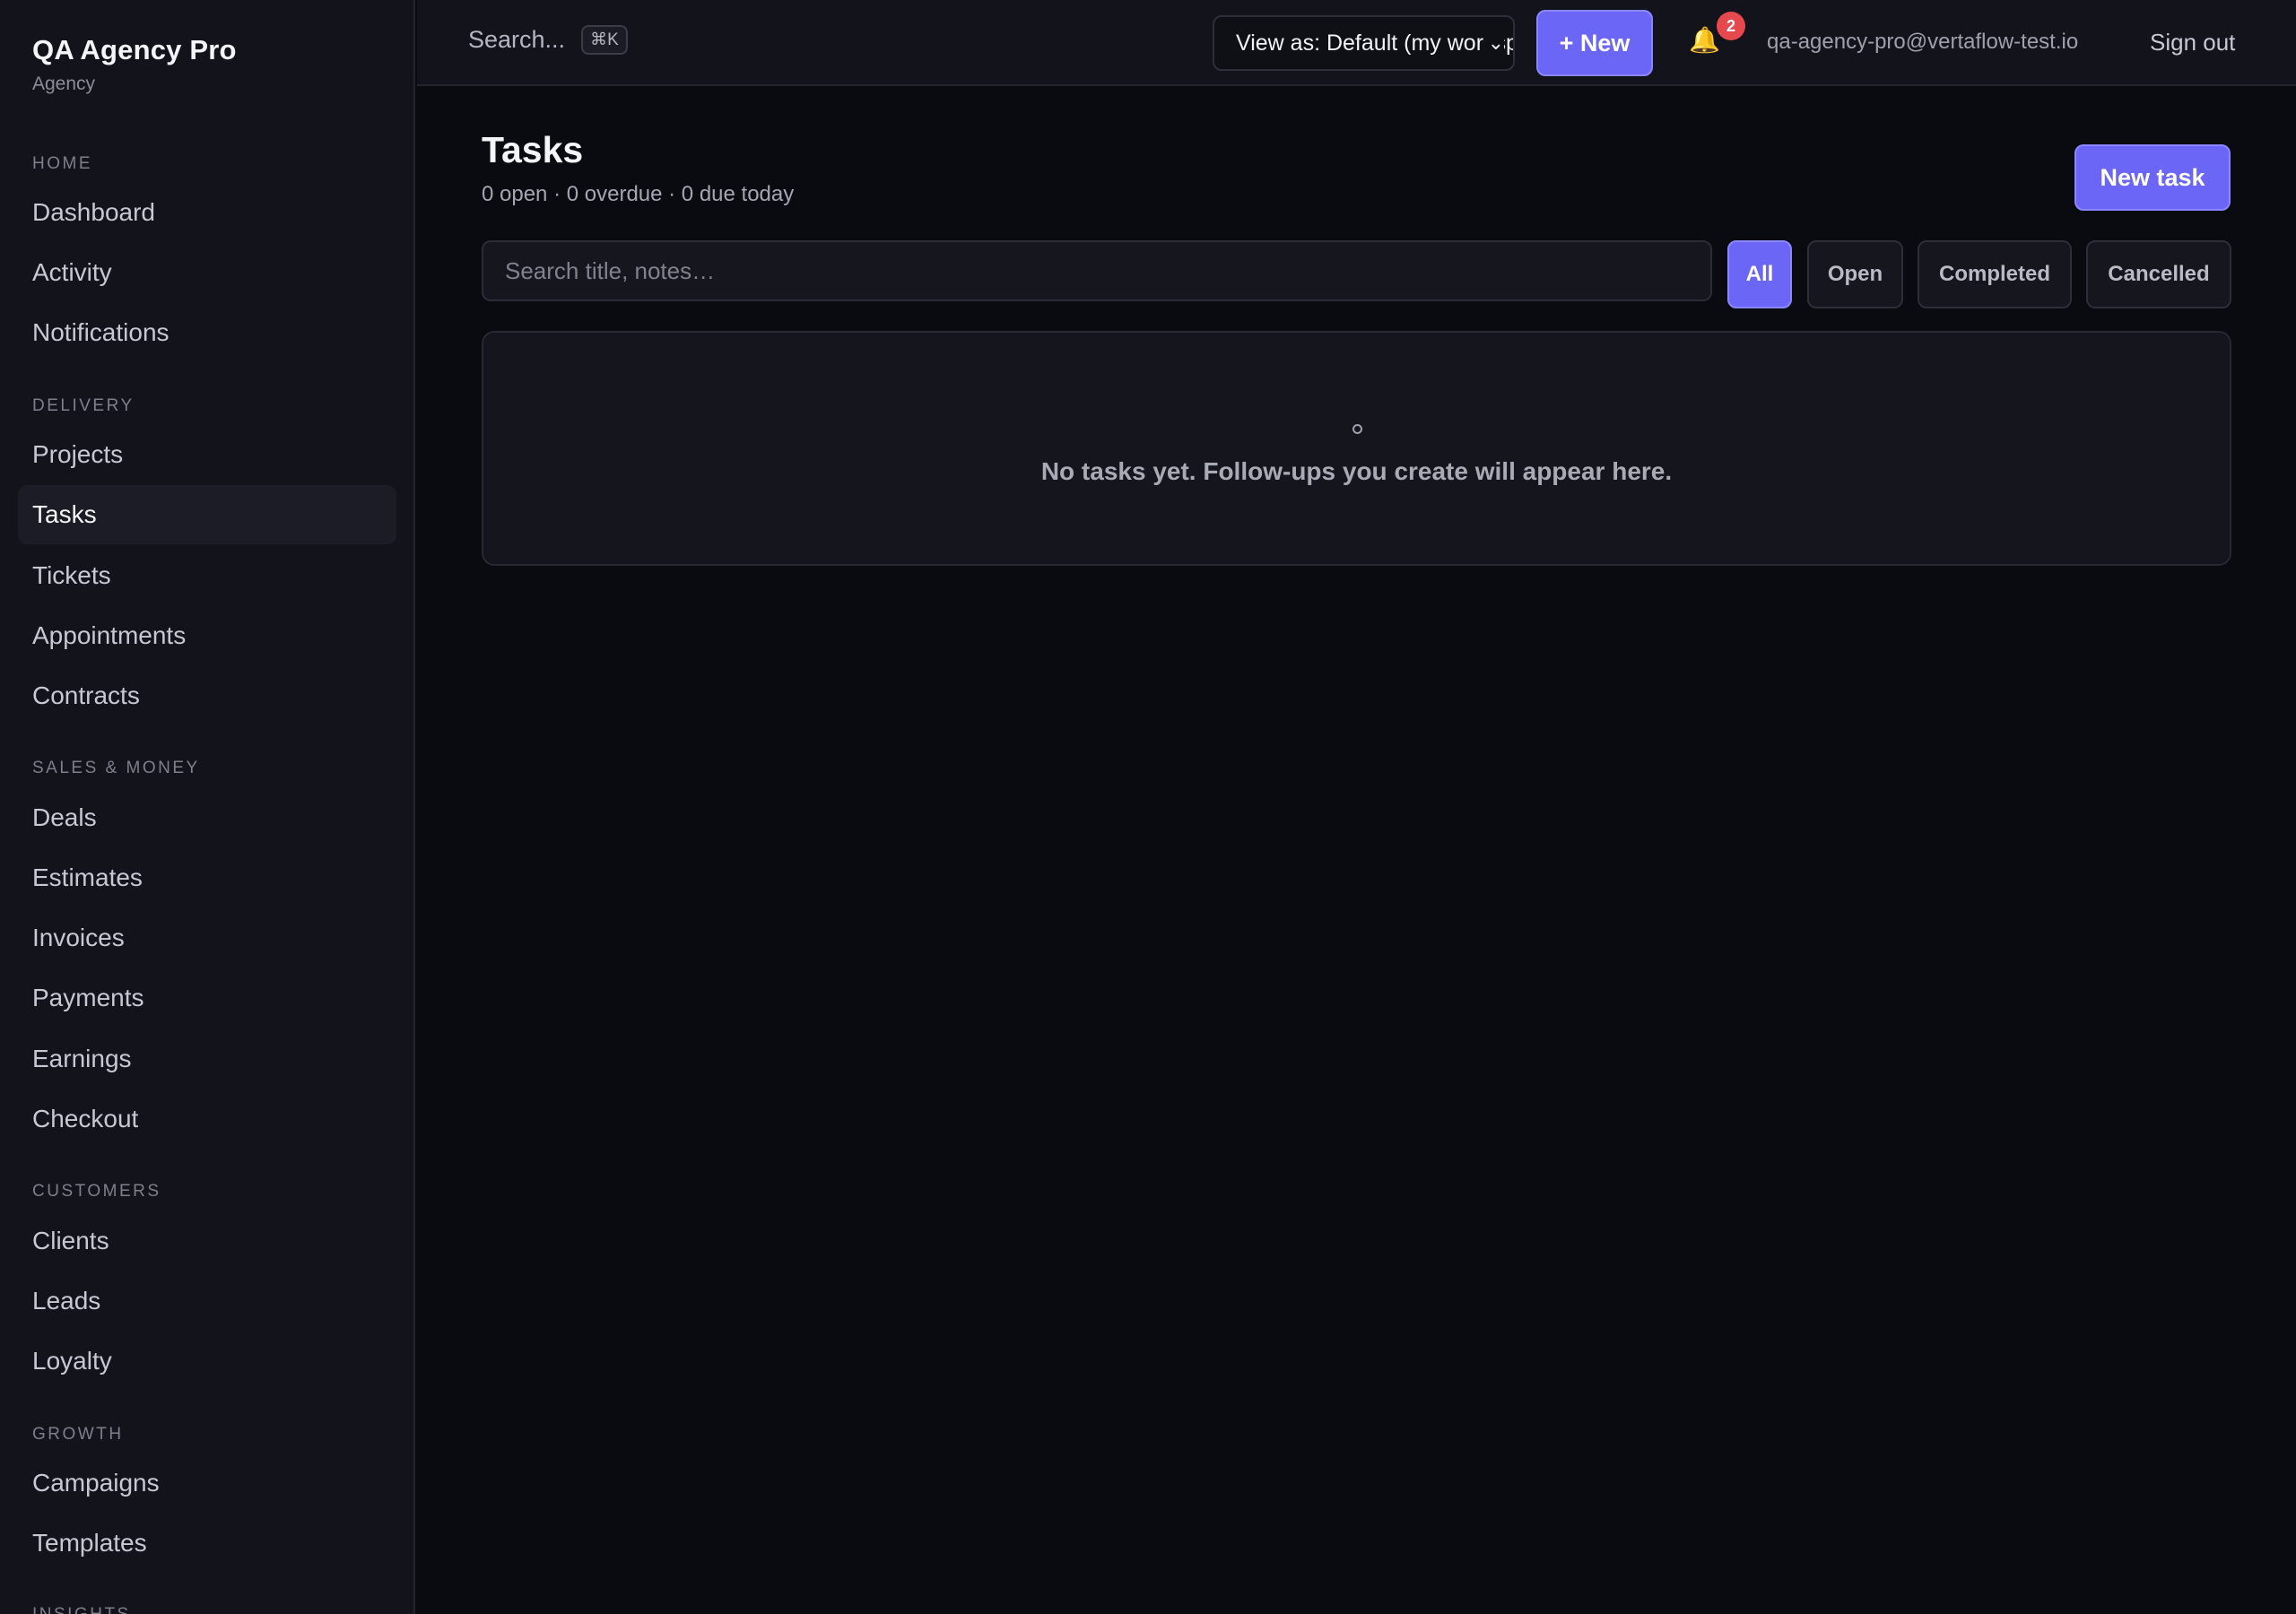 Image resolution: width=2296 pixels, height=1614 pixels. Describe the element at coordinates (116, 768) in the screenshot. I see `nav-section-sales-money: SALES & MONEY` at that location.